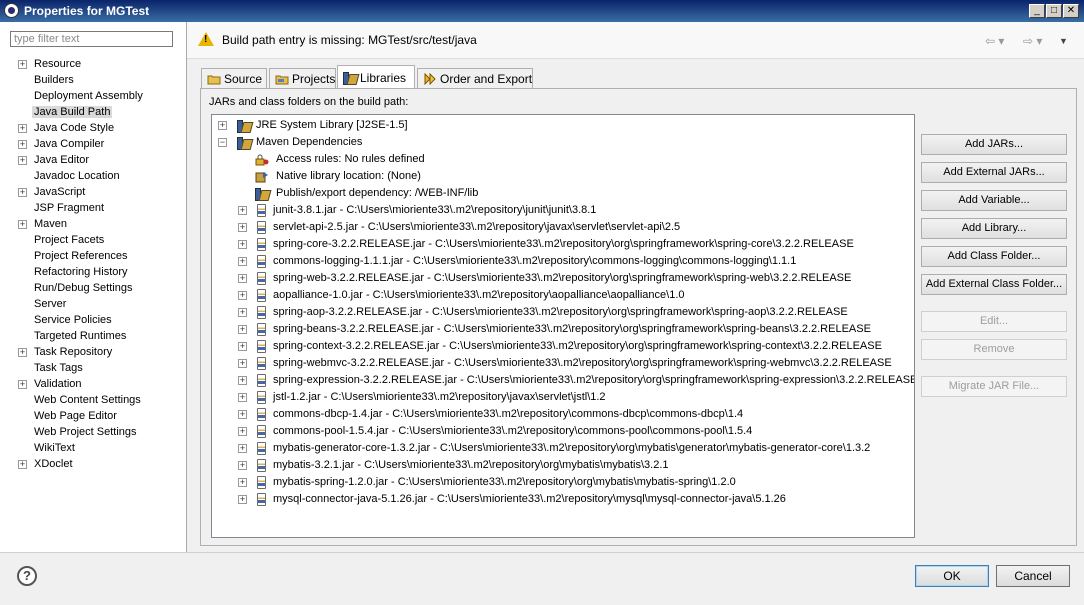  Describe the element at coordinates (994, 41) in the screenshot. I see `back-arrow-icon: ⇦ ▾` at that location.